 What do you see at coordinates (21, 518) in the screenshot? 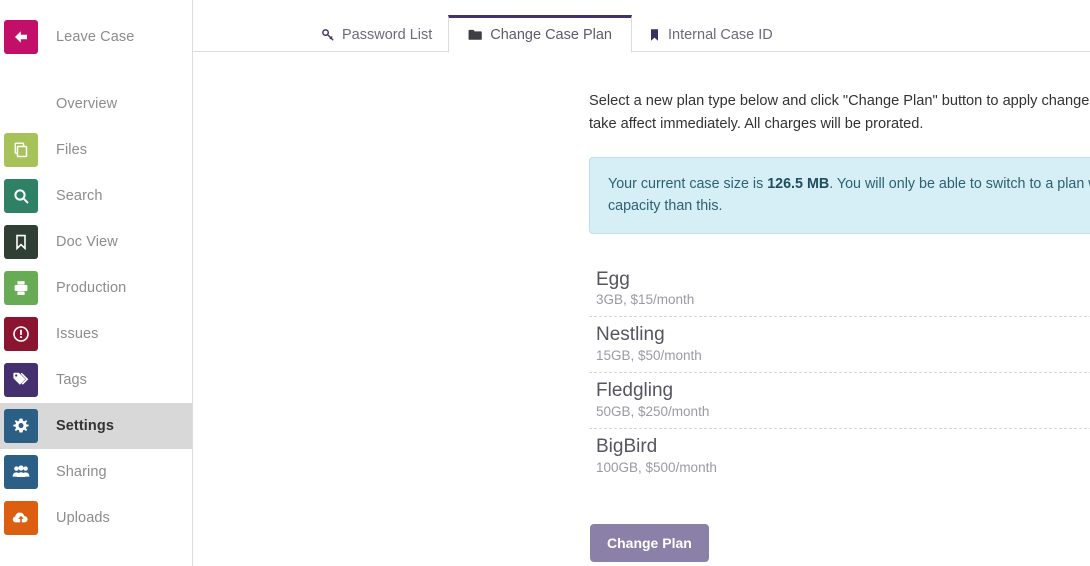
I see `cloud-upload-icon` at bounding box center [21, 518].